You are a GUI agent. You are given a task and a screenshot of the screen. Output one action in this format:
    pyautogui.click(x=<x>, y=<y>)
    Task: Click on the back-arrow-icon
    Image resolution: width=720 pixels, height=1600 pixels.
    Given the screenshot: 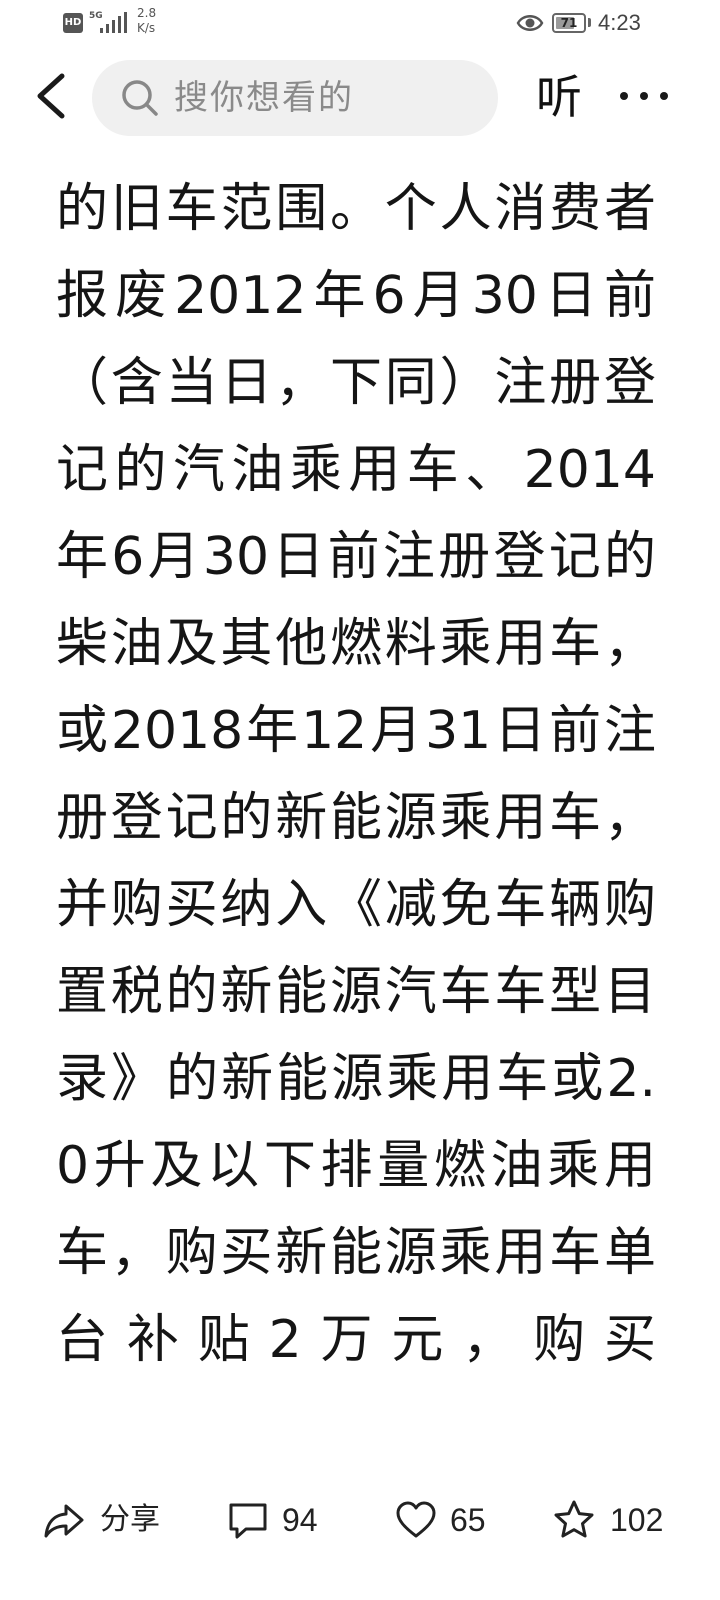 What is the action you would take?
    pyautogui.click(x=51, y=96)
    